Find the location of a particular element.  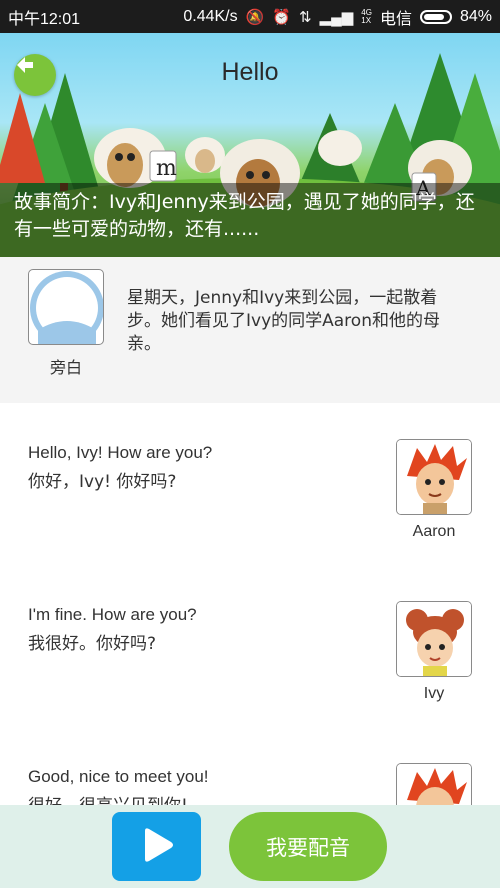

default-user-avatar-icon is located at coordinates (66, 307).